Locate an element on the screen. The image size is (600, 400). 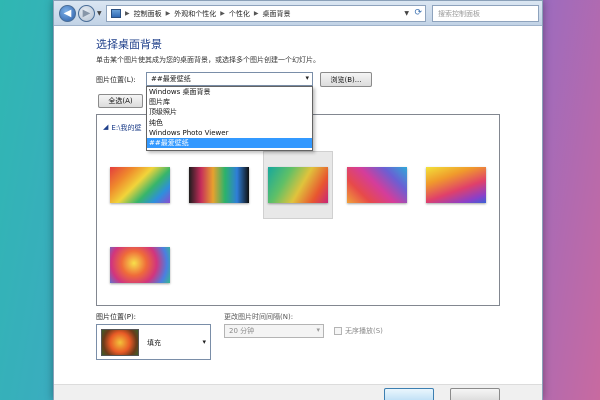
shuffle-checkbox is located at coordinates (338, 331).